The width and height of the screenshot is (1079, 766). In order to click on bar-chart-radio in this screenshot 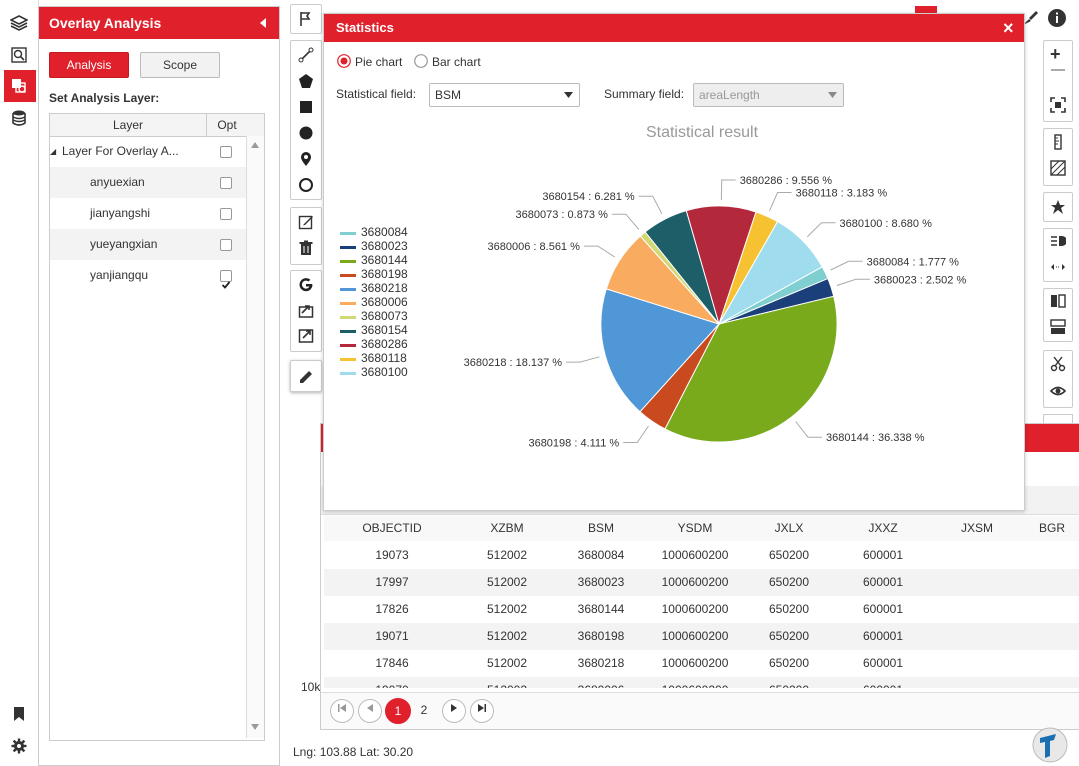, I will do `click(421, 61)`.